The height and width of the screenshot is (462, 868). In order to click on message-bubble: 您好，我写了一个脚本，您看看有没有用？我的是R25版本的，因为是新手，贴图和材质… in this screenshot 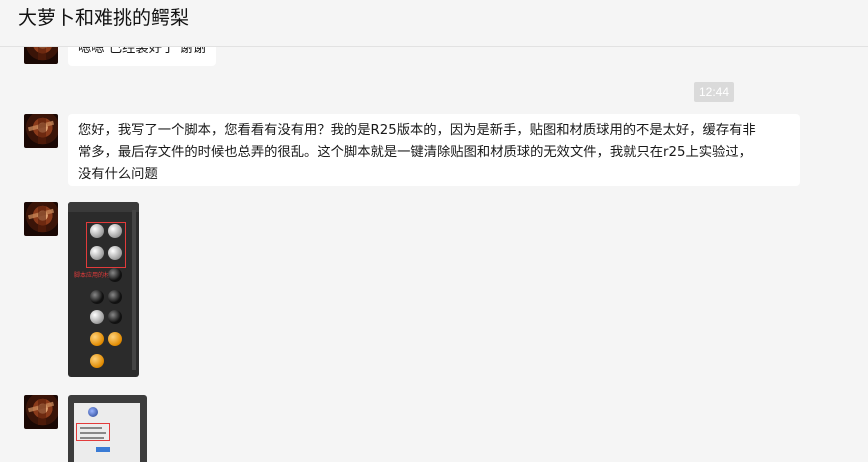, I will do `click(434, 150)`.